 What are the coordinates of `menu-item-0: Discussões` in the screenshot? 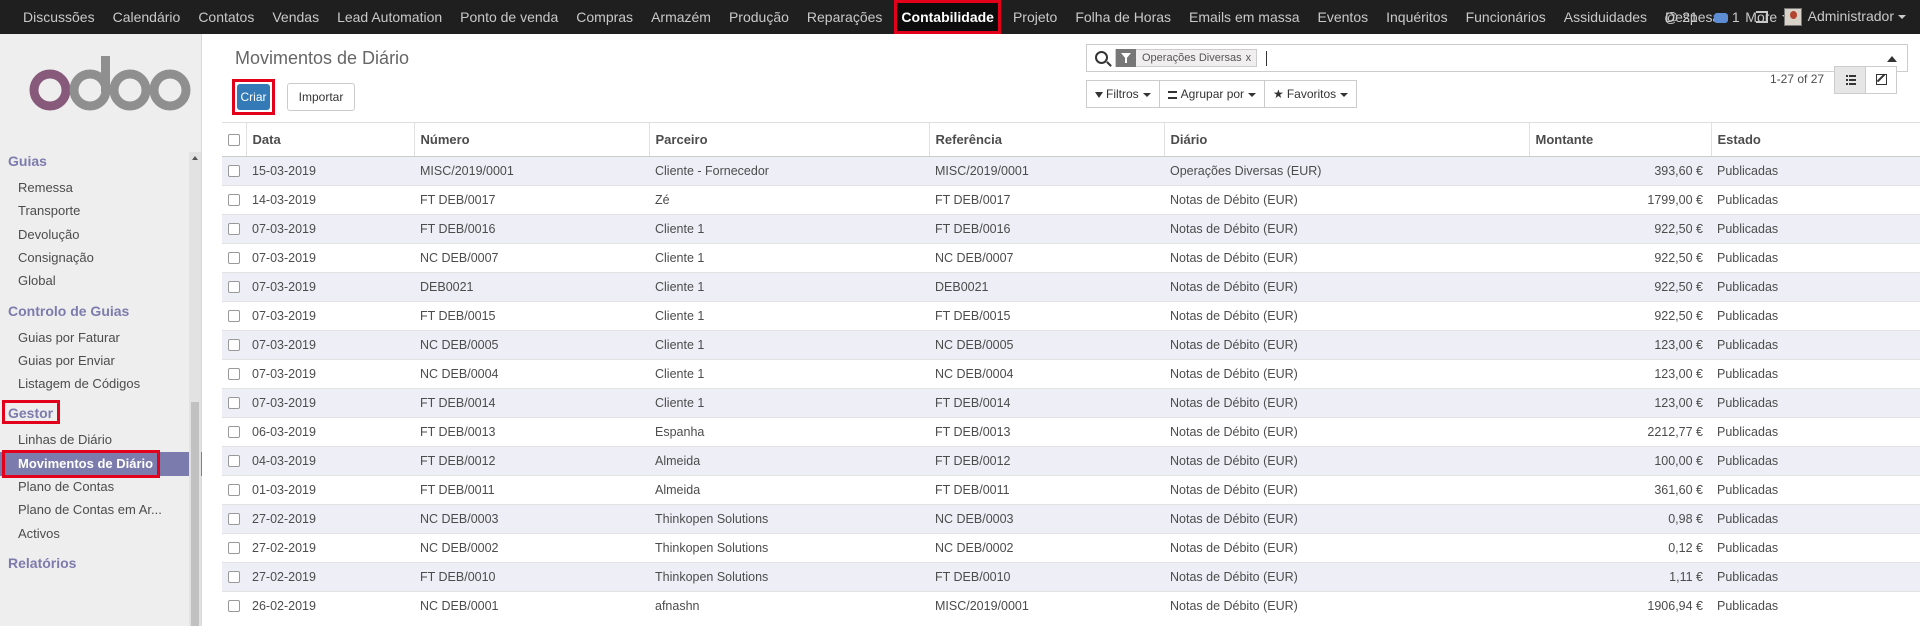 It's located at (59, 17).